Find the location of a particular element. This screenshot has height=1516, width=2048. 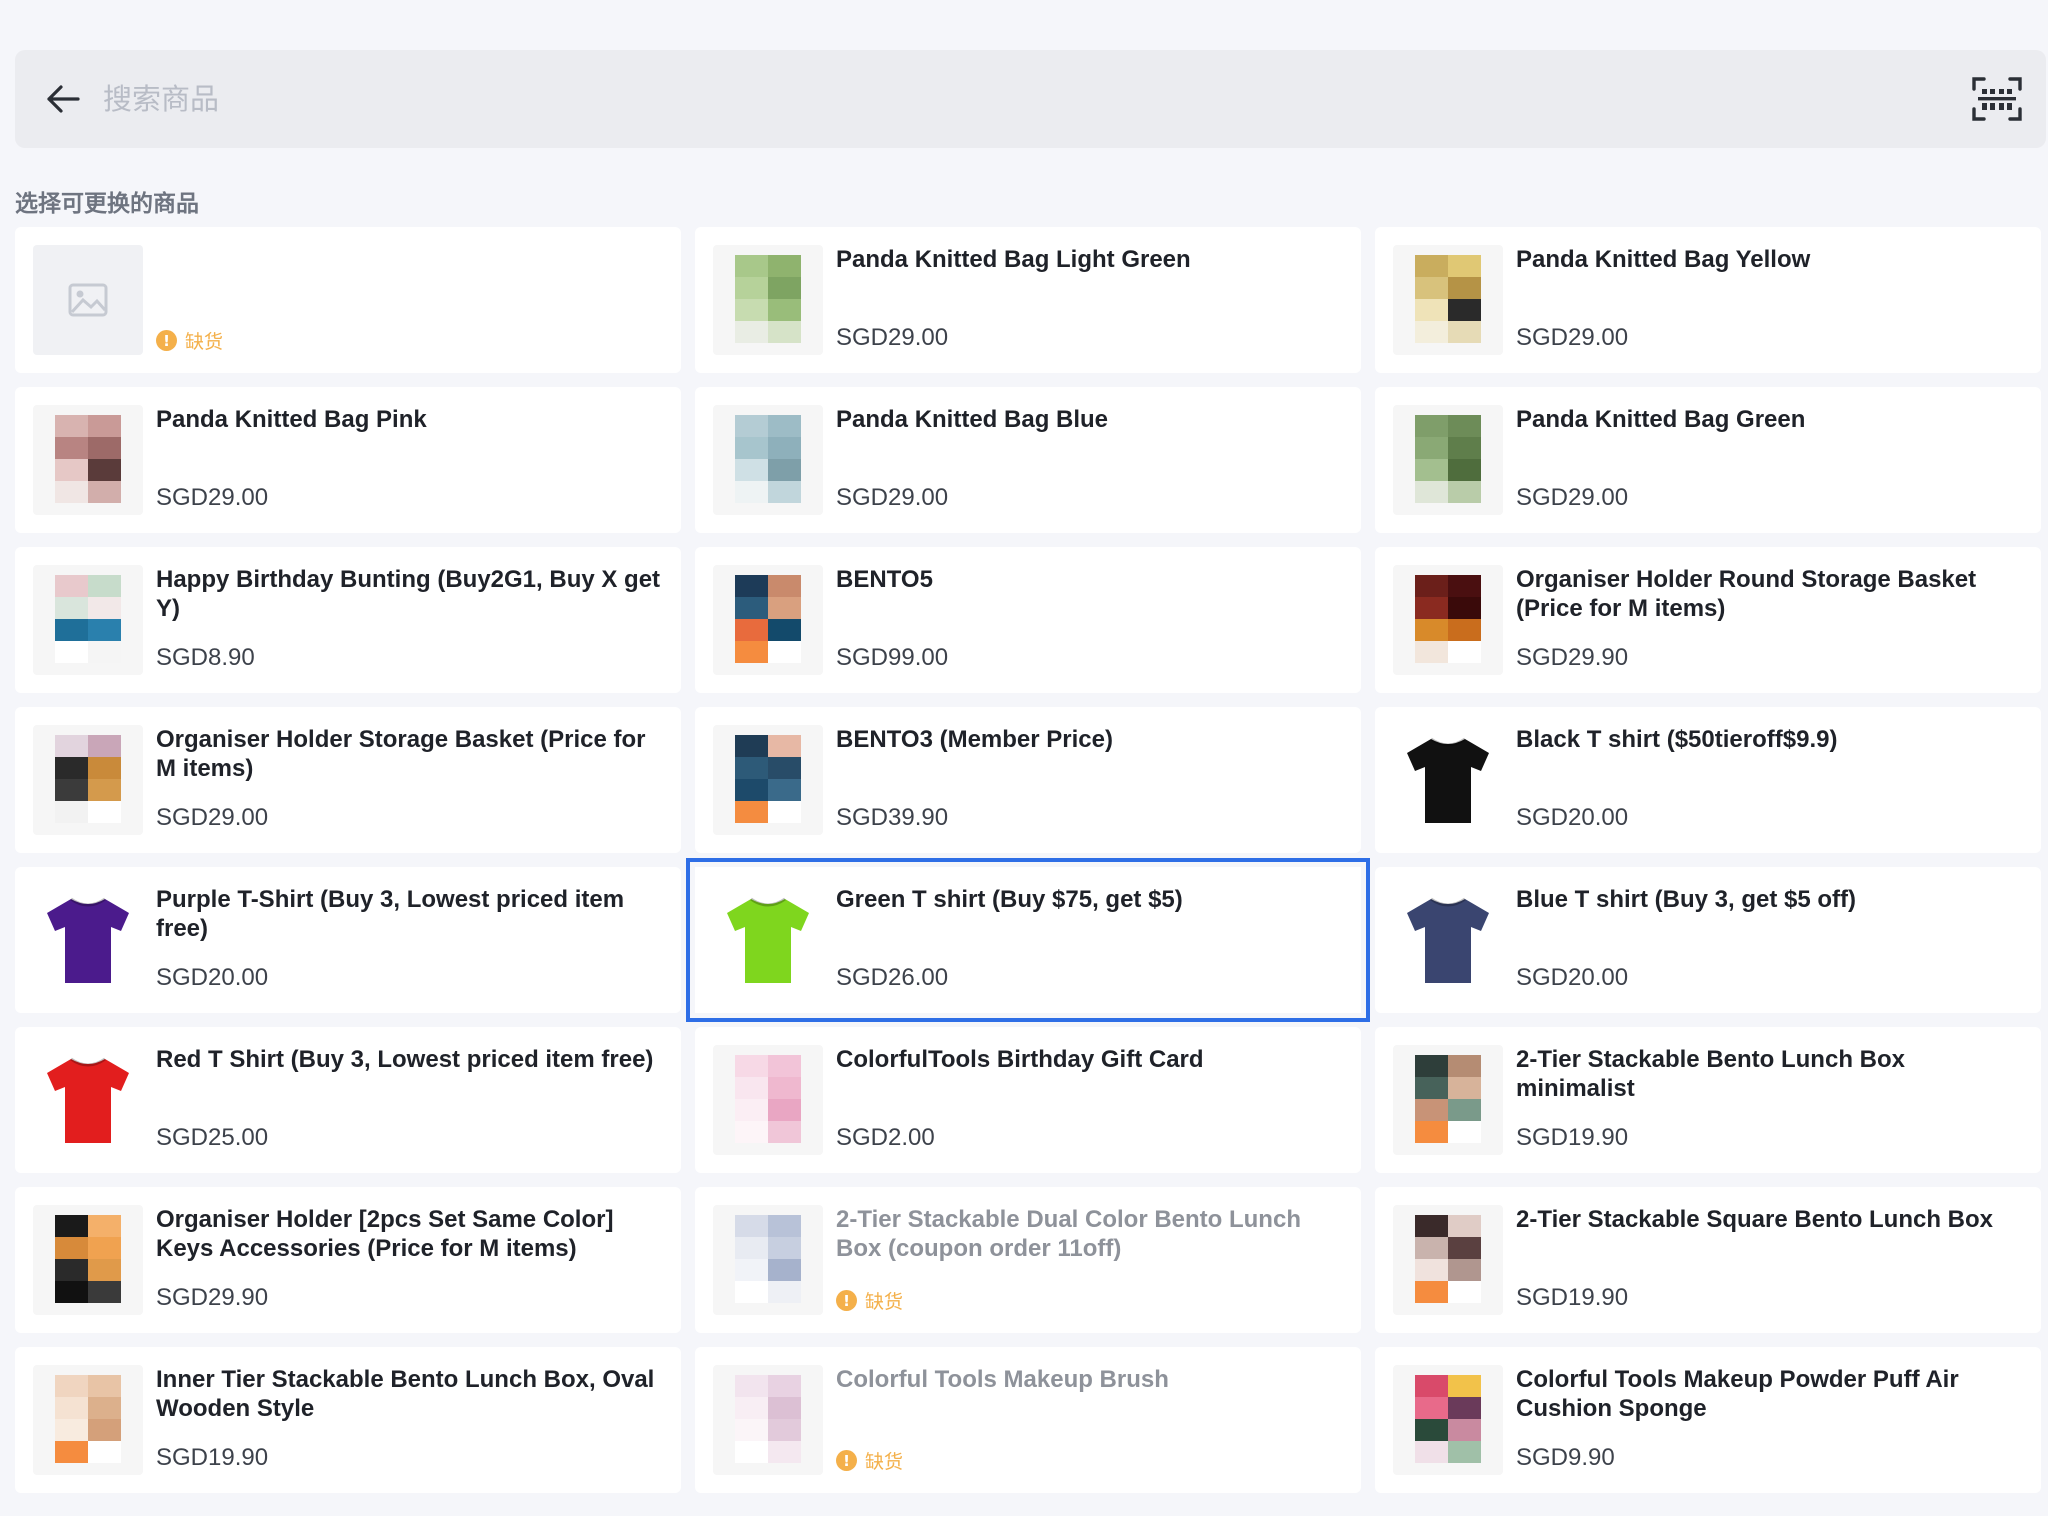

section-title: 选择可更换的商品 is located at coordinates (107, 204).